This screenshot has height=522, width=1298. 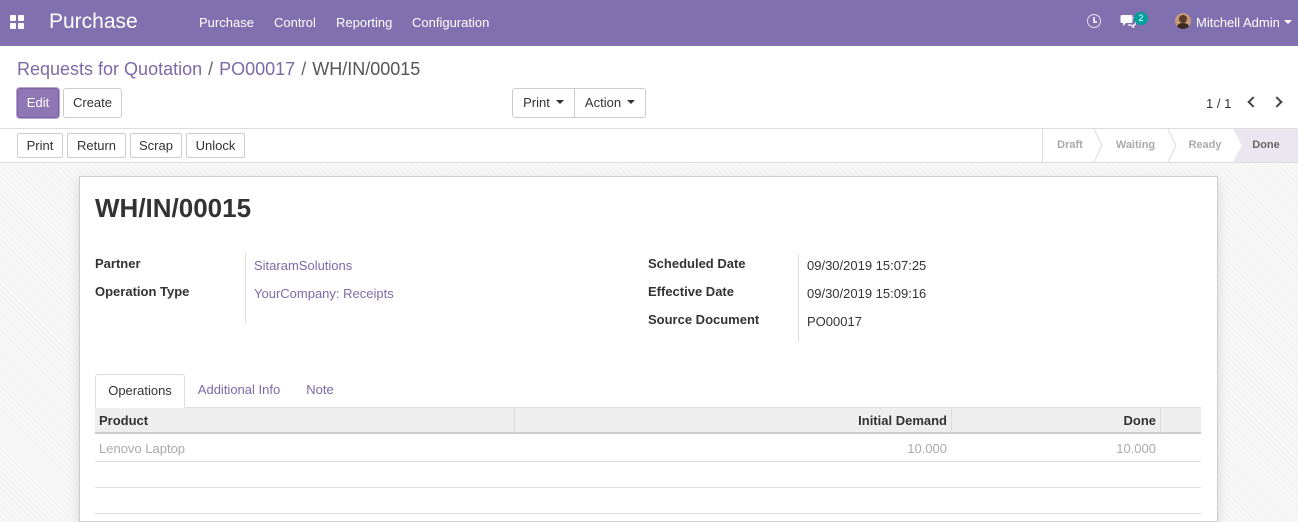 I want to click on table-header: Product Initial Demand Done, so click(x=648, y=421).